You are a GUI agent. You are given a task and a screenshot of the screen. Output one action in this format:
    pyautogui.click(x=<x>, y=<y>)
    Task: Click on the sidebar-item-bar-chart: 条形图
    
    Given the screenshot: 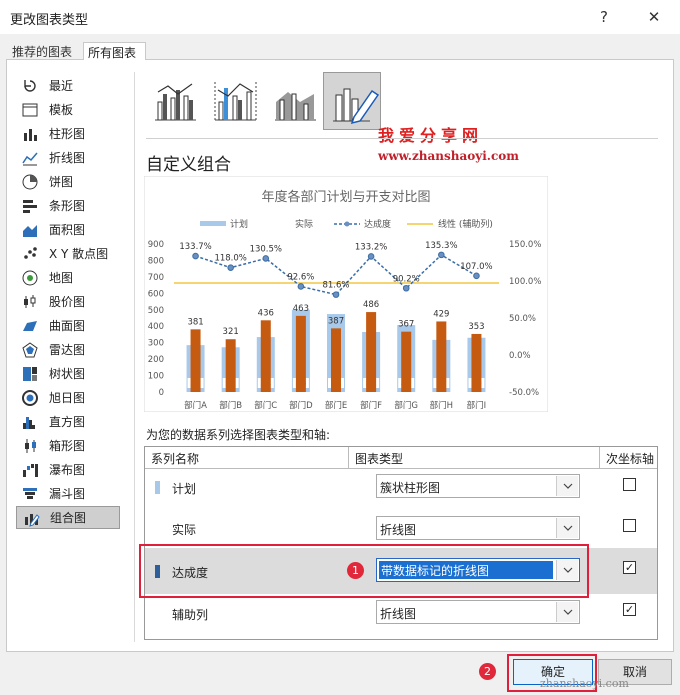 What is the action you would take?
    pyautogui.click(x=68, y=205)
    